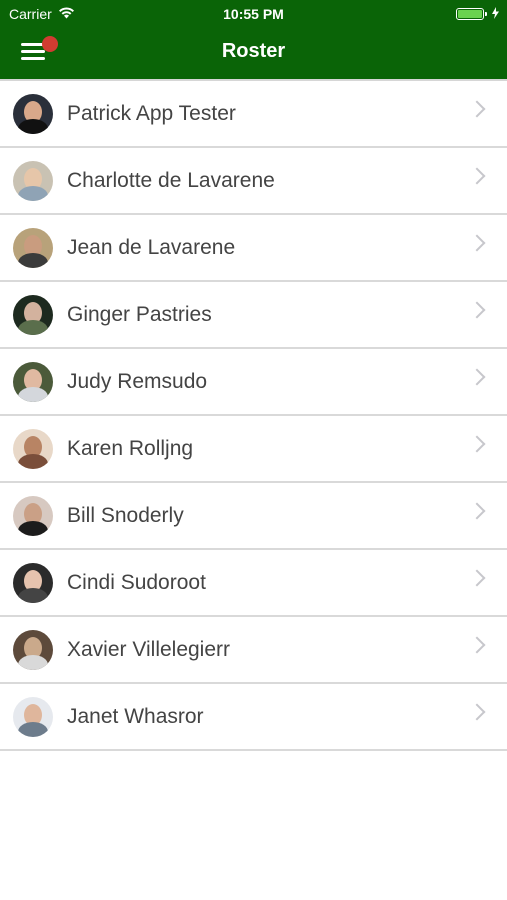 This screenshot has width=507, height=900. Describe the element at coordinates (253, 583) in the screenshot. I see `roster-row: Cindi Sudoroot` at that location.